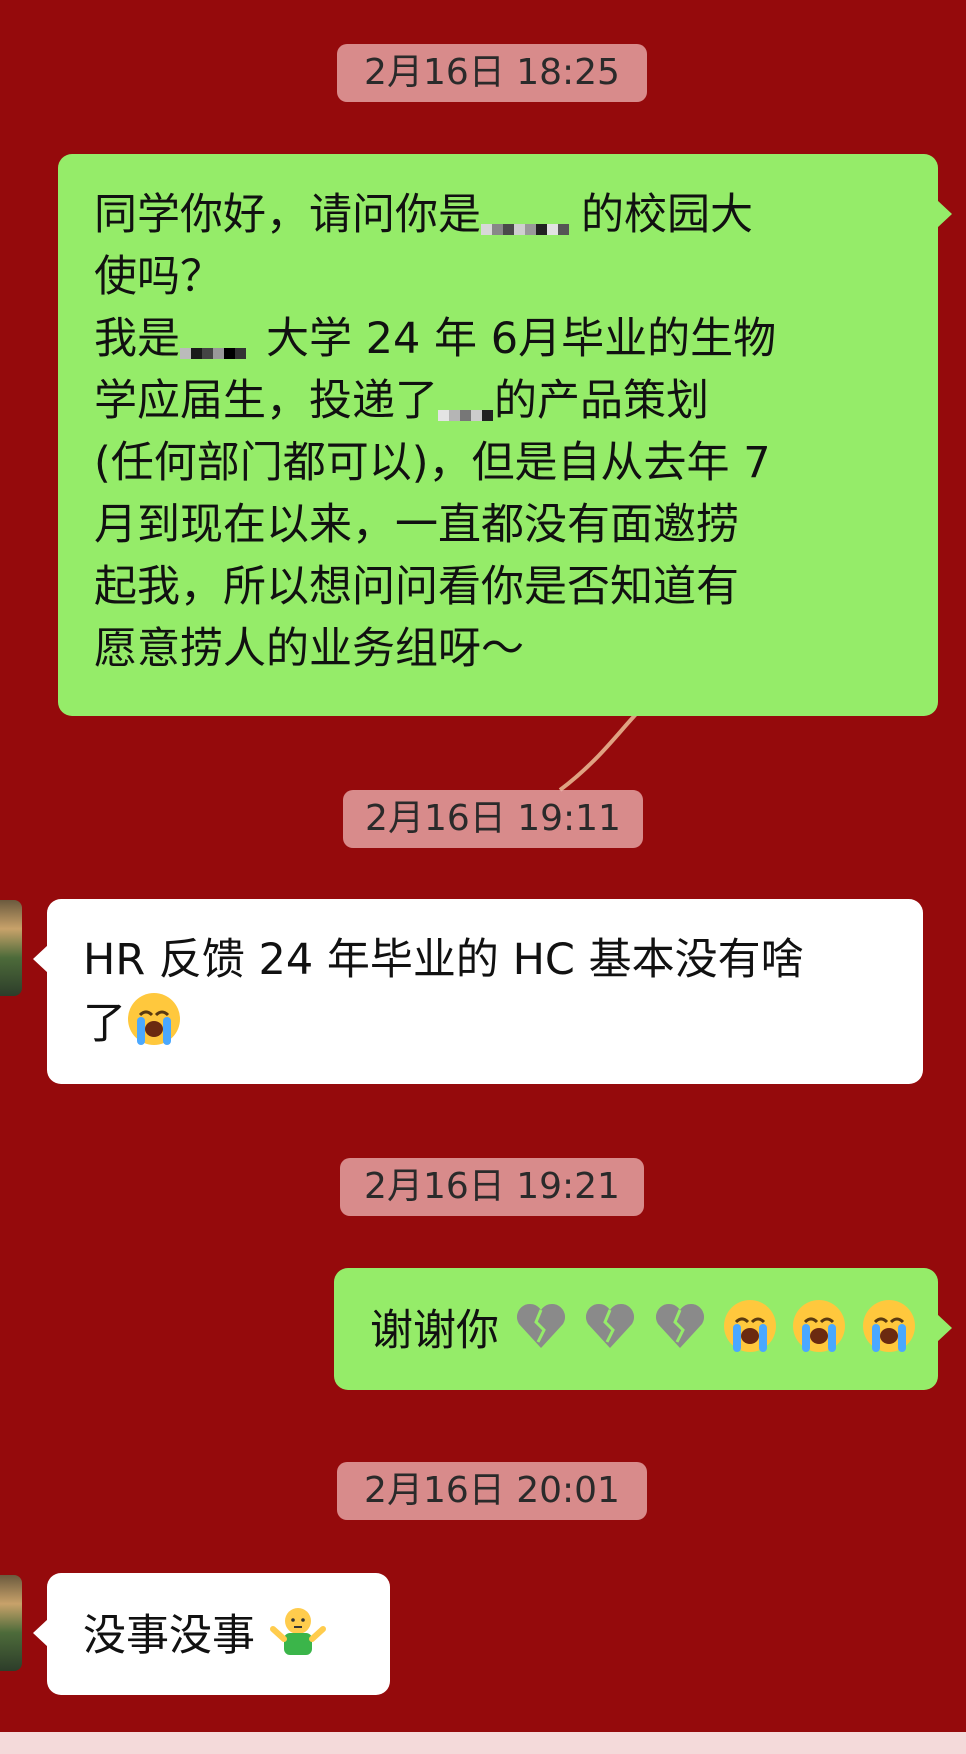 The width and height of the screenshot is (966, 1754). I want to click on timestamp: 2月16日 19:21, so click(492, 1187).